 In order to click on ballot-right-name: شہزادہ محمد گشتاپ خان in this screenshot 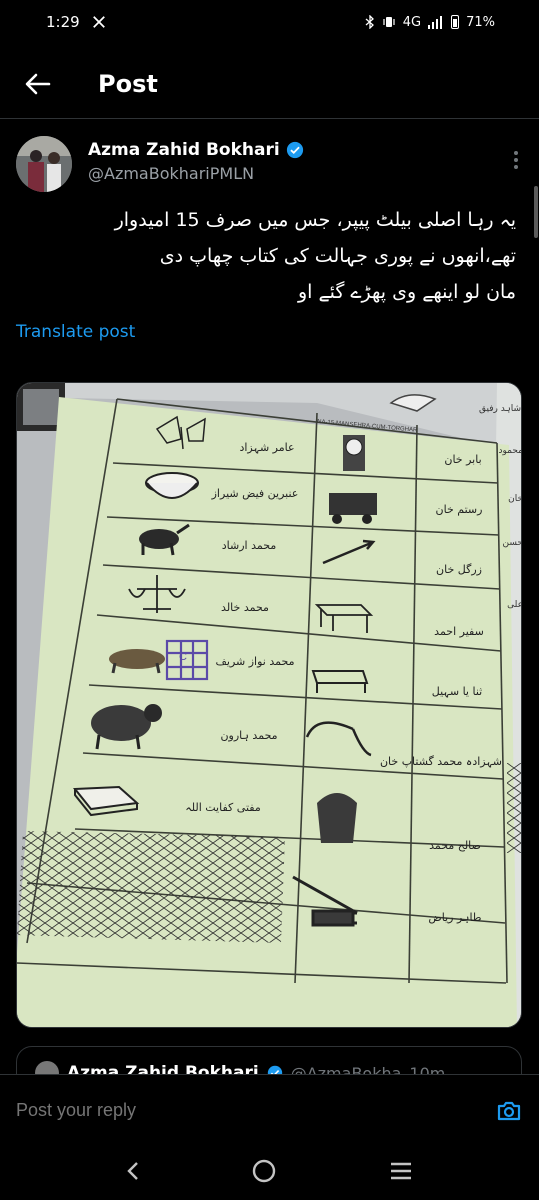, I will do `click(441, 761)`.